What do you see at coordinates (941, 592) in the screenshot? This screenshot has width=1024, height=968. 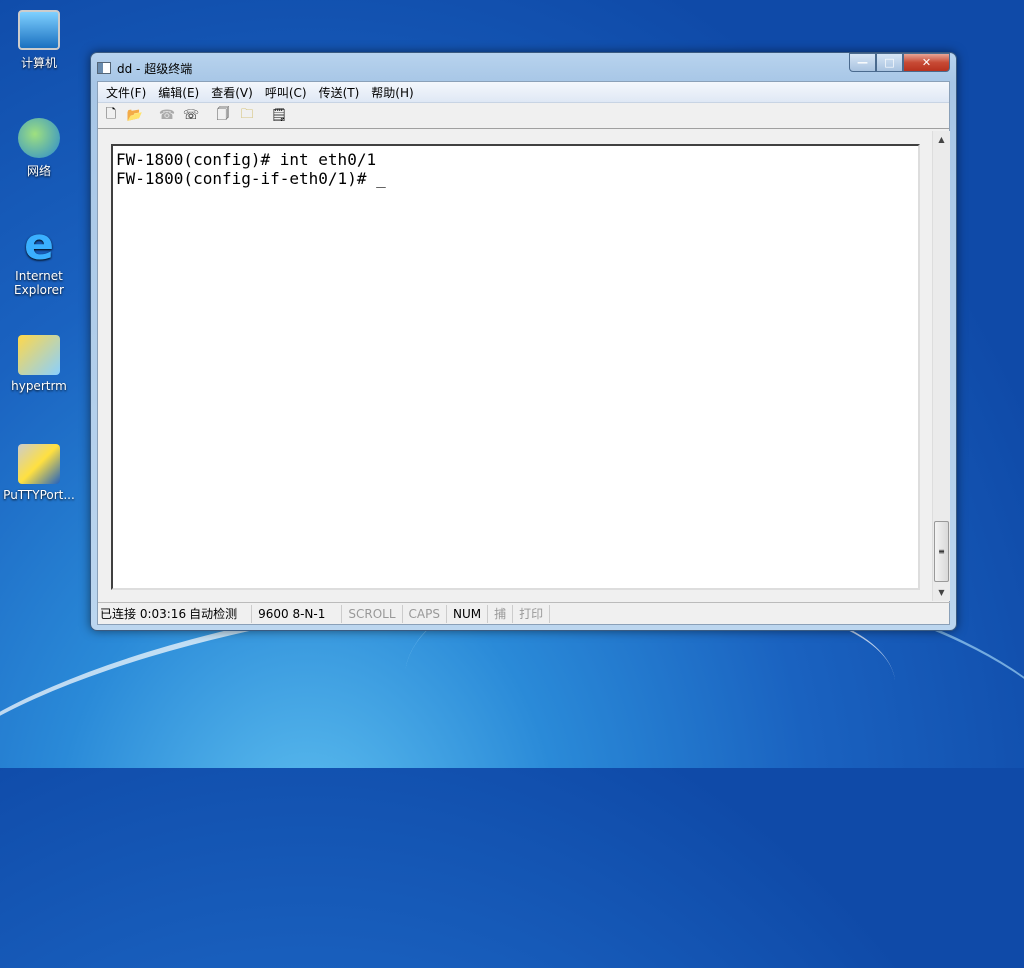 I see `scroll-down-icon: ▼` at bounding box center [941, 592].